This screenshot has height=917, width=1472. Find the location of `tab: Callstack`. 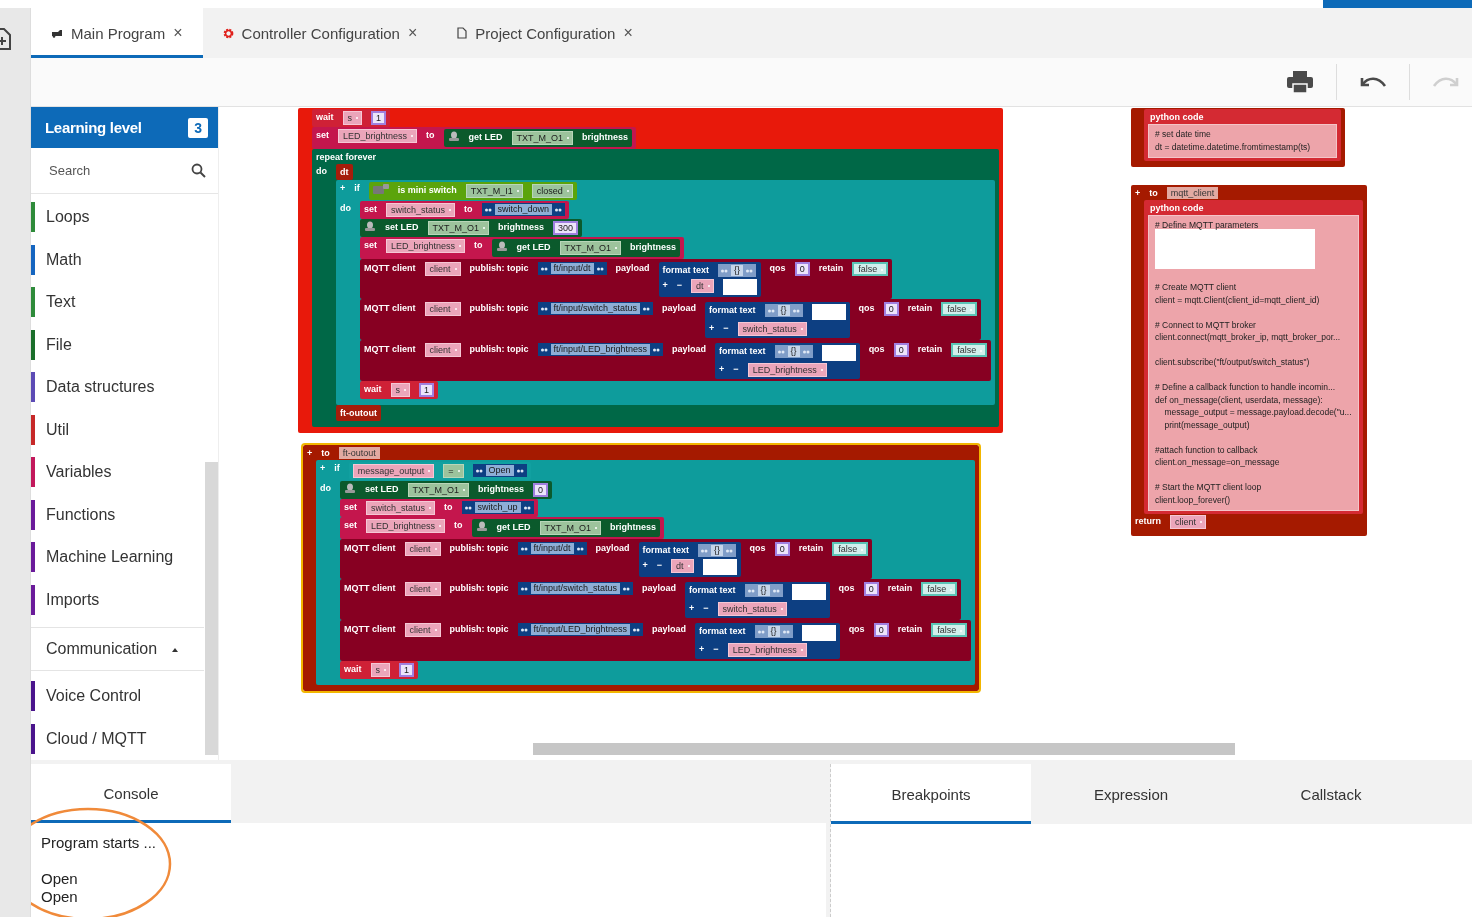

tab: Callstack is located at coordinates (1331, 794).